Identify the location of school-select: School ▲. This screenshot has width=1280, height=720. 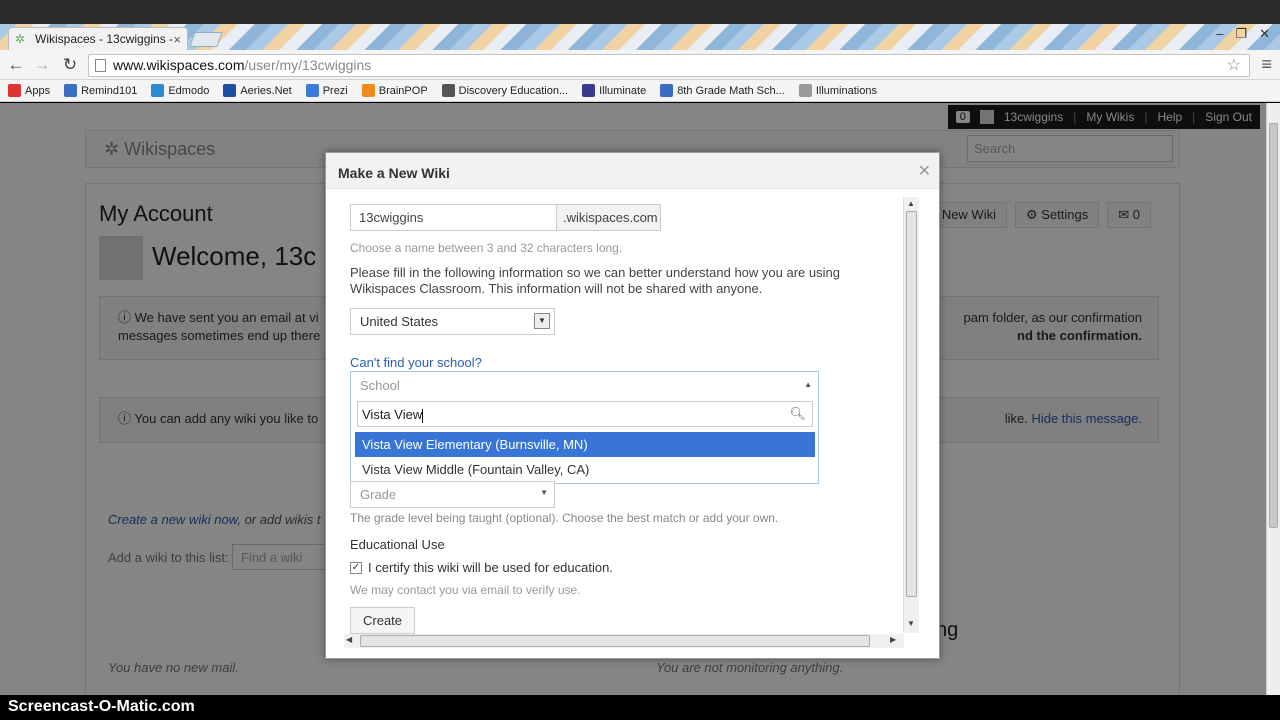
(584, 385).